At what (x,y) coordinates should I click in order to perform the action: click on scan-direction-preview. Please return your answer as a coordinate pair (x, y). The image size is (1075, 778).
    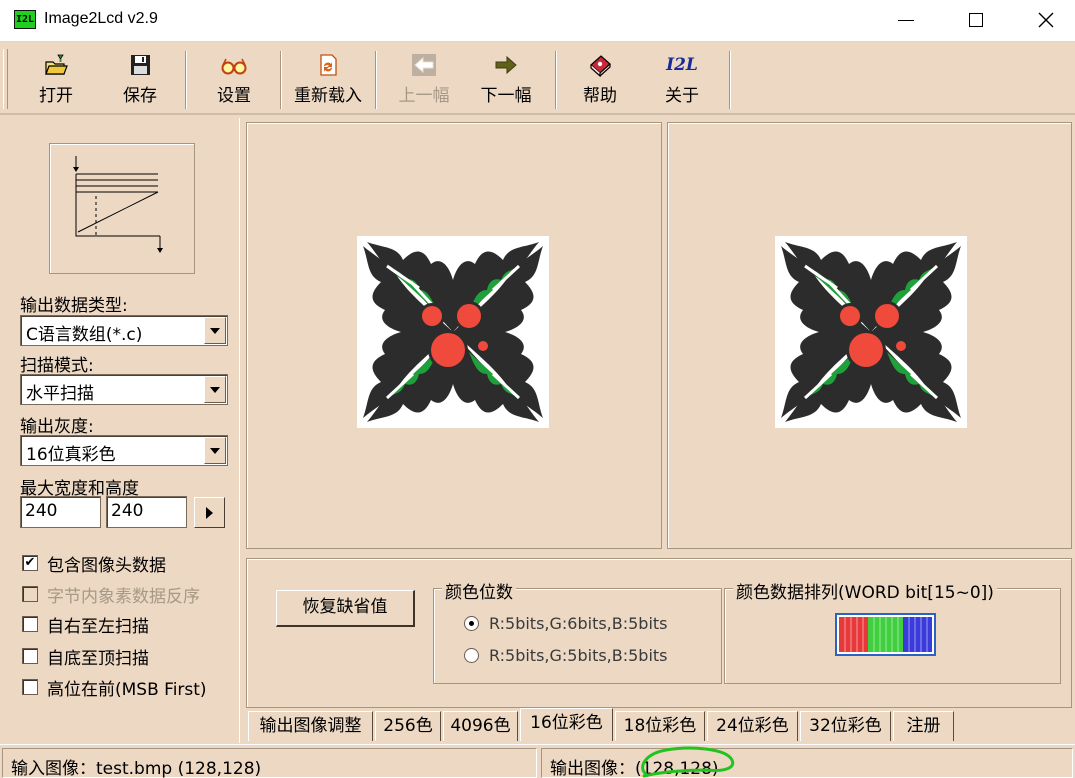
    Looking at the image, I should click on (122, 208).